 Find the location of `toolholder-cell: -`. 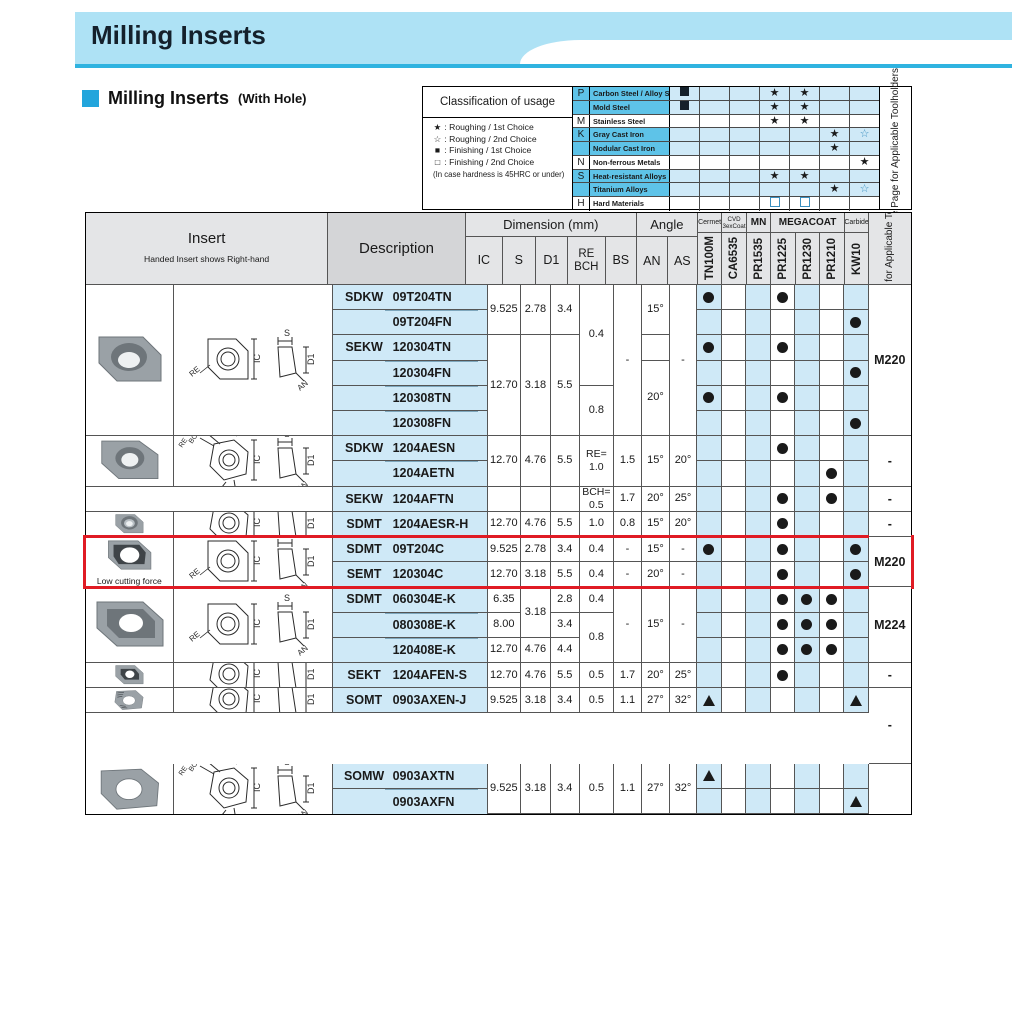

toolholder-cell: - is located at coordinates (889, 675).